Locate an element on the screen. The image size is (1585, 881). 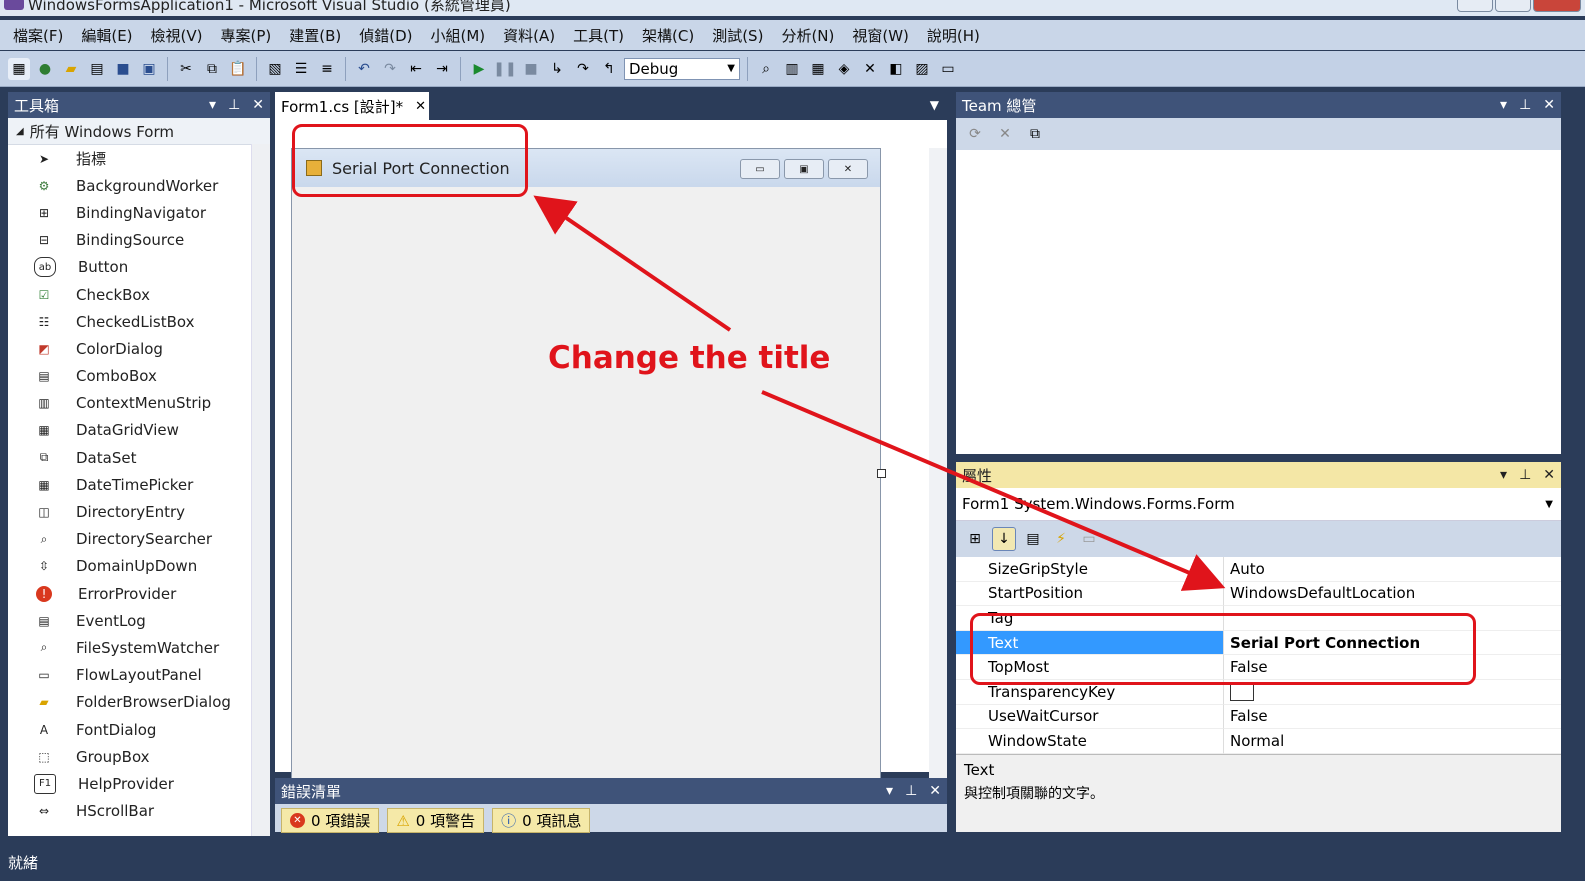
menu-test: 測試(S) is located at coordinates (737, 35).